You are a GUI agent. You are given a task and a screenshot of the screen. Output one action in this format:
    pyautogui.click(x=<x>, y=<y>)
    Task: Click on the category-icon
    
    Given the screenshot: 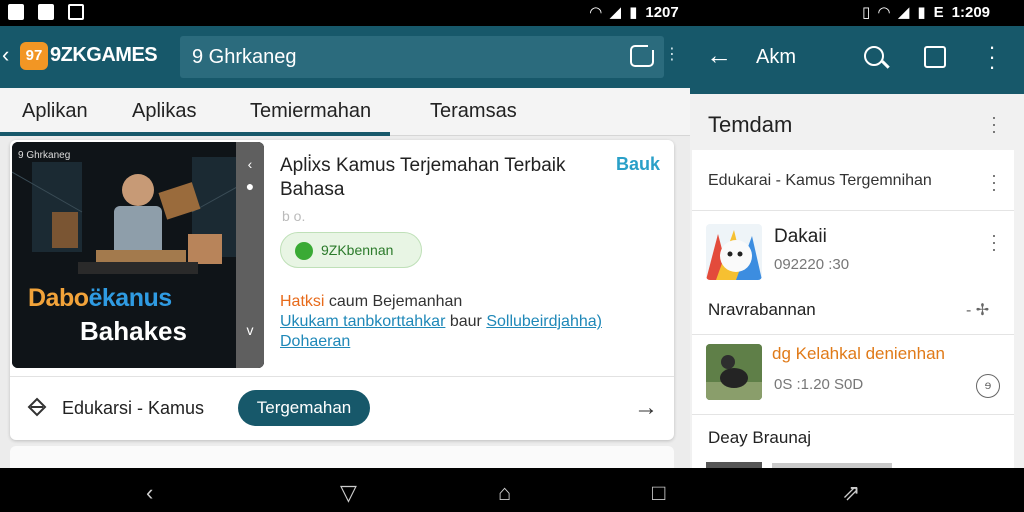 What is the action you would take?
    pyautogui.click(x=37, y=407)
    